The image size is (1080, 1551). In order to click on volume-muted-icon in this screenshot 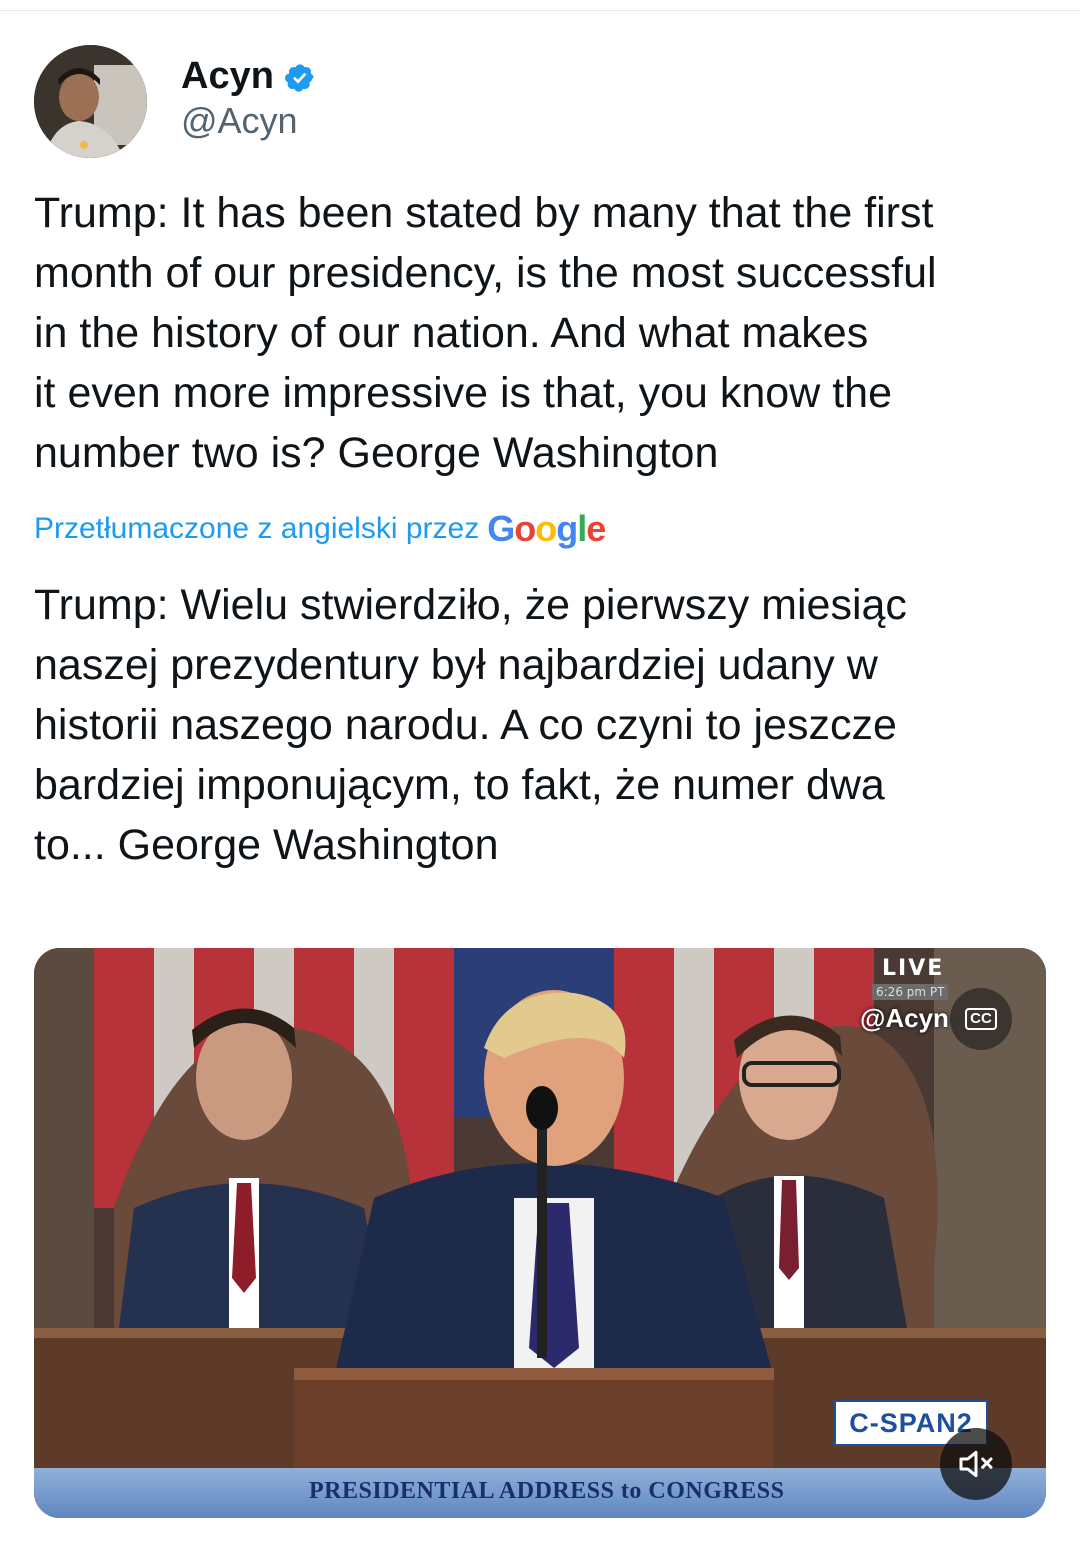, I will do `click(976, 1464)`.